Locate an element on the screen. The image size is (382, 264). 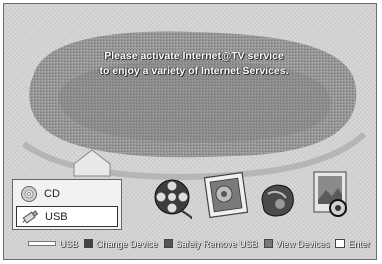
safely-remove-hint: Safely Remove USB is located at coordinates (210, 243).